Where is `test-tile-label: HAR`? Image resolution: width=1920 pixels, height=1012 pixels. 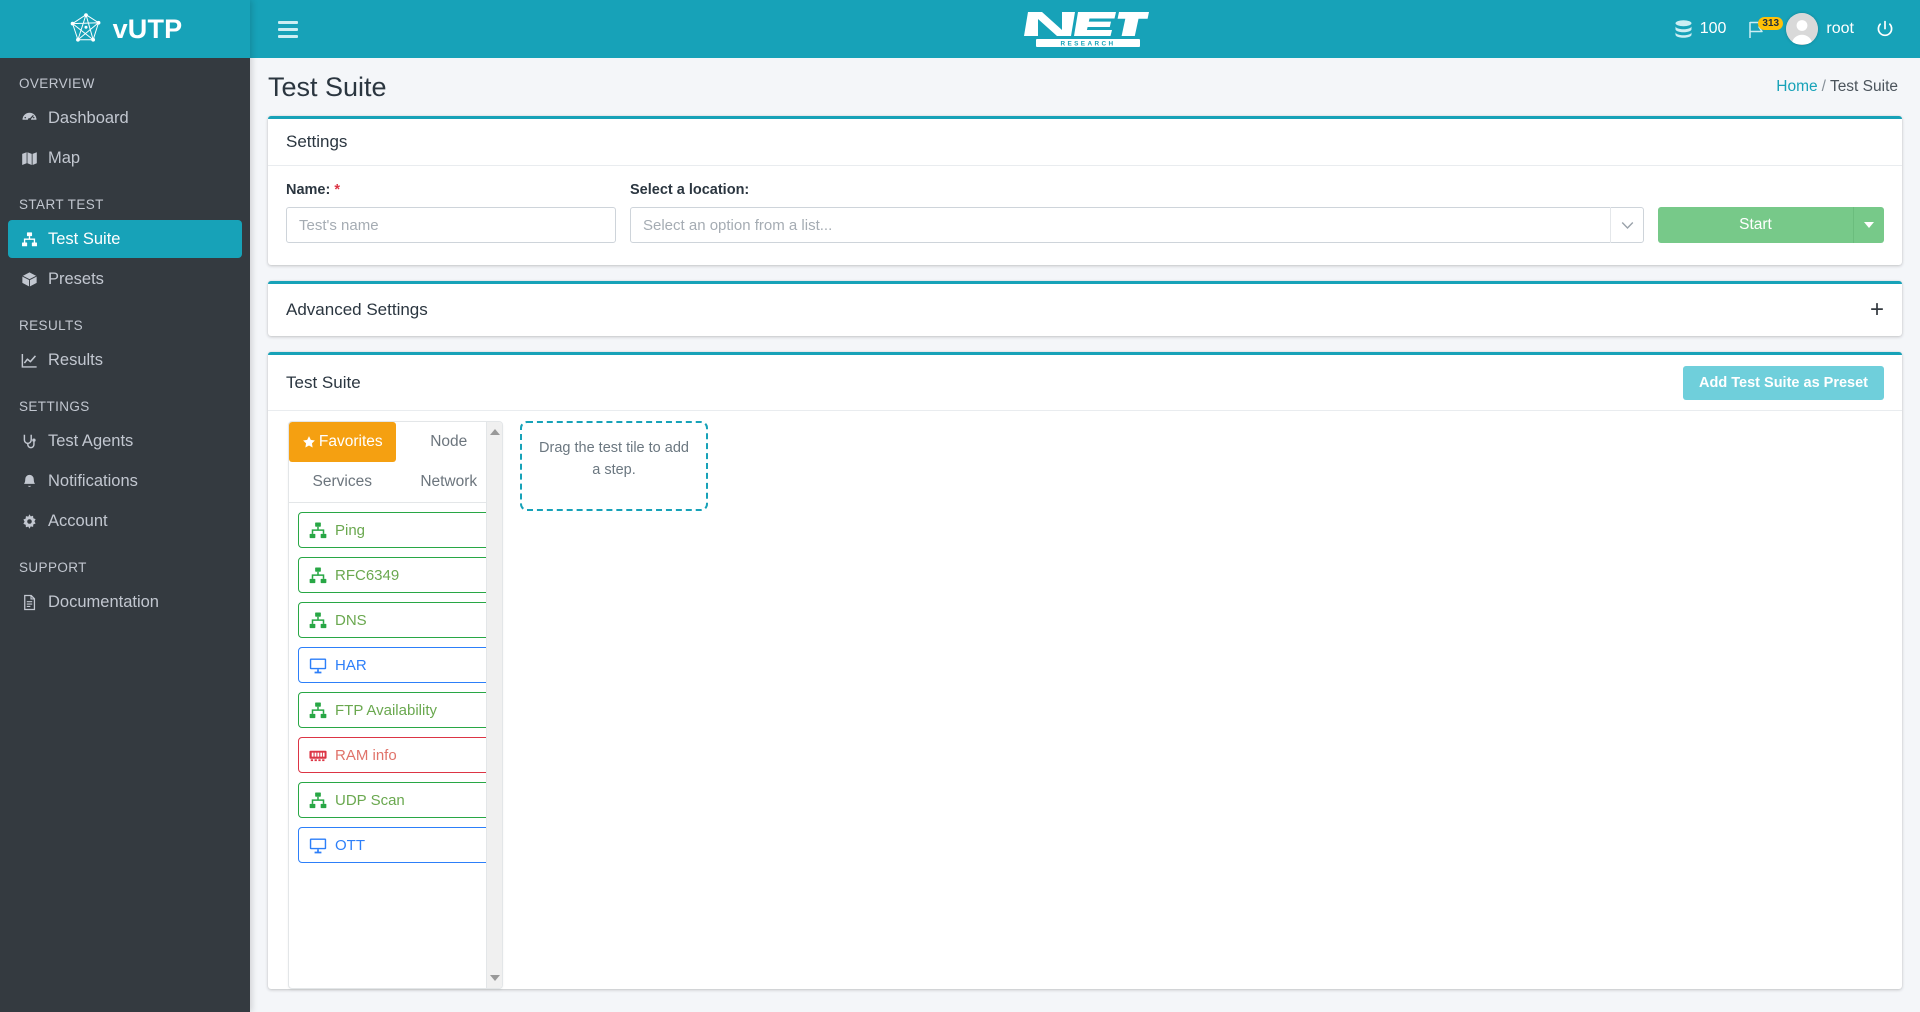 test-tile-label: HAR is located at coordinates (351, 665).